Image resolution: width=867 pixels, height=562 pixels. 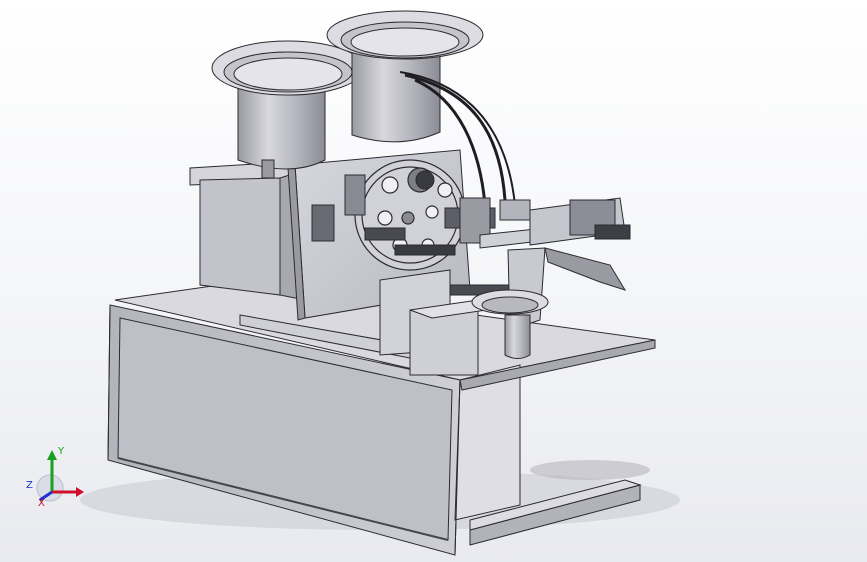 What do you see at coordinates (288, 109) in the screenshot?
I see `vibratory-bowl-left` at bounding box center [288, 109].